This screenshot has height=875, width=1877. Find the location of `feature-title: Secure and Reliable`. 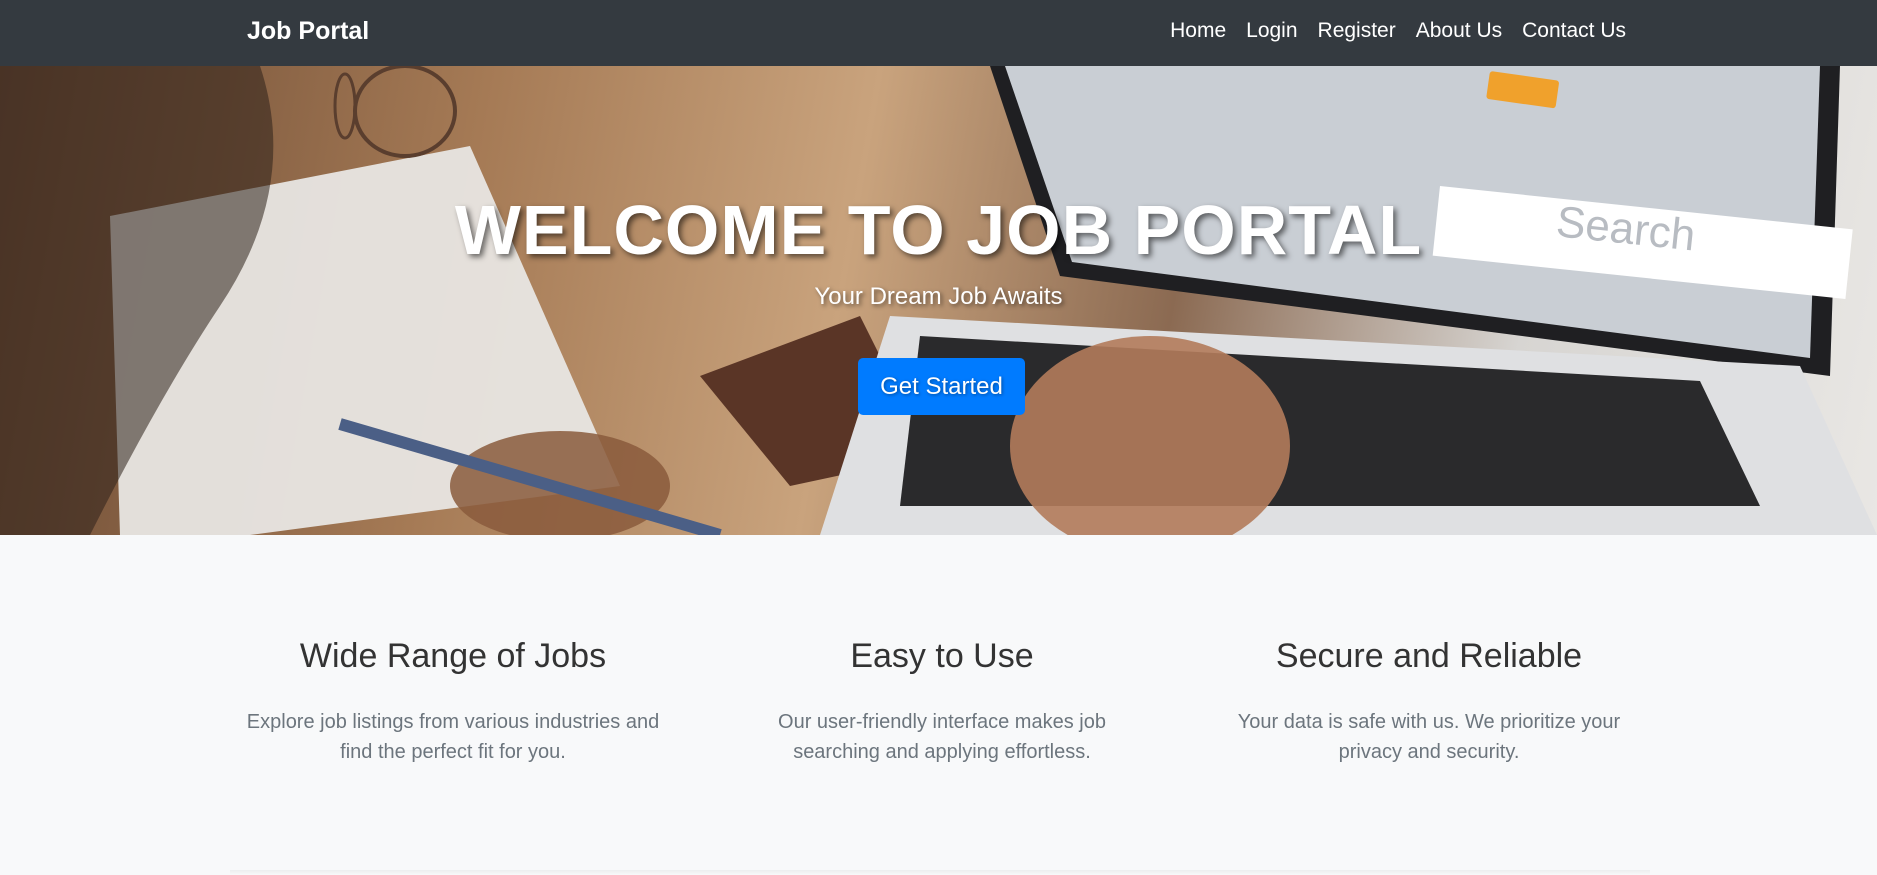

feature-title: Secure and Reliable is located at coordinates (1429, 656).